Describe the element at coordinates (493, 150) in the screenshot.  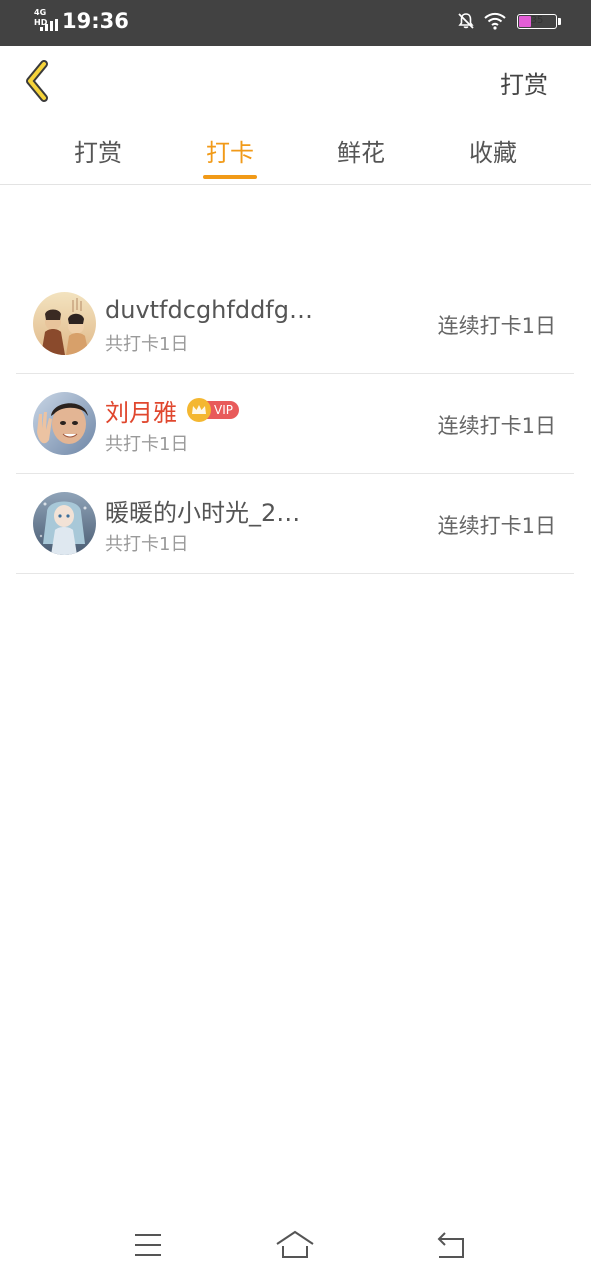
I see `tab-favorites: 收藏` at that location.